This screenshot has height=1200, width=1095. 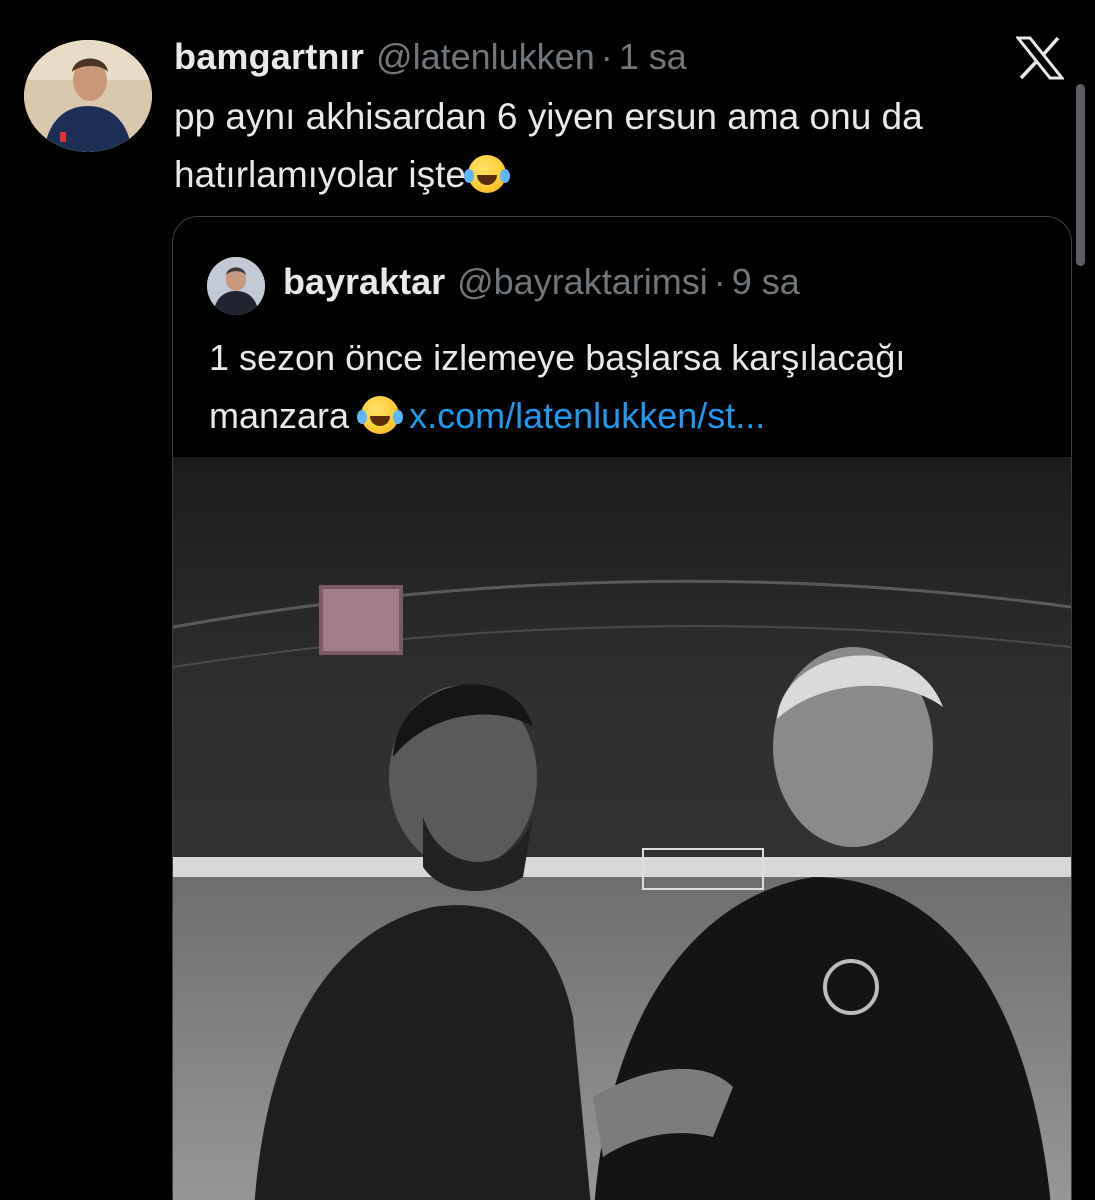 What do you see at coordinates (582, 282) in the screenshot?
I see `quoted-handle: @bayraktarimsi` at bounding box center [582, 282].